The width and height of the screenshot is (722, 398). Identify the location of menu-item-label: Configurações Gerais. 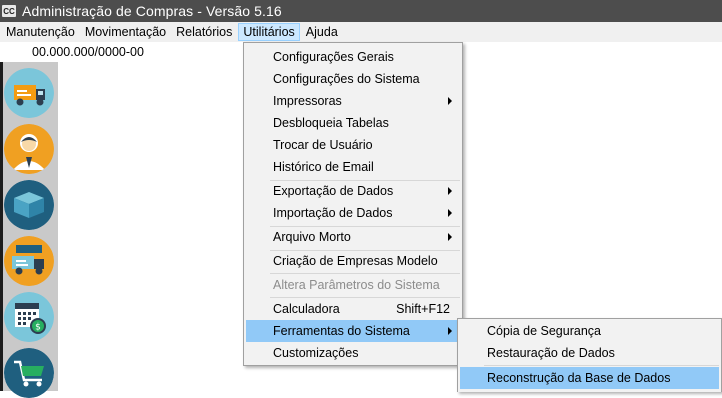
(333, 57).